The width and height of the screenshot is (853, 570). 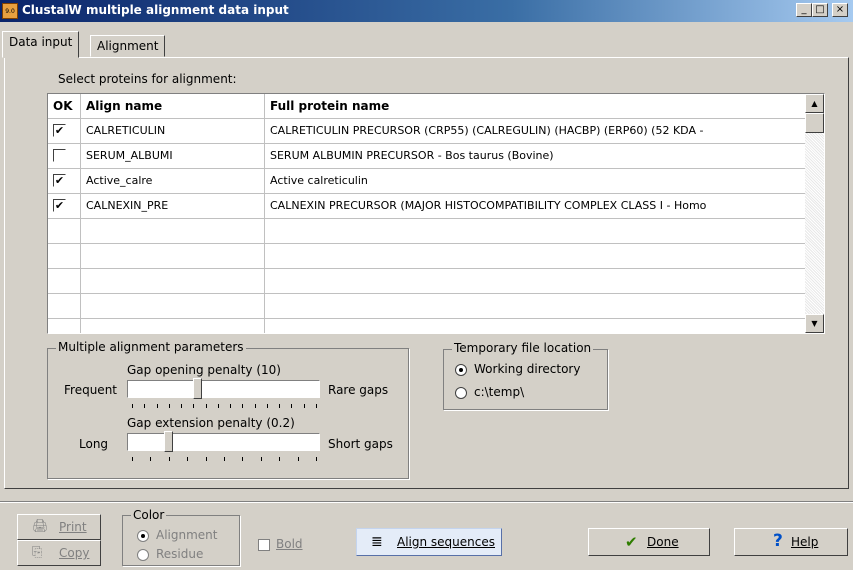 I want to click on help-button: ? Help, so click(x=791, y=542).